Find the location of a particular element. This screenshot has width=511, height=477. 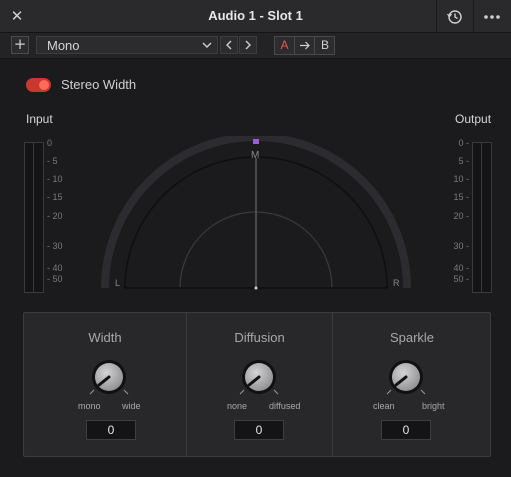

sparkle-knob is located at coordinates (406, 377).